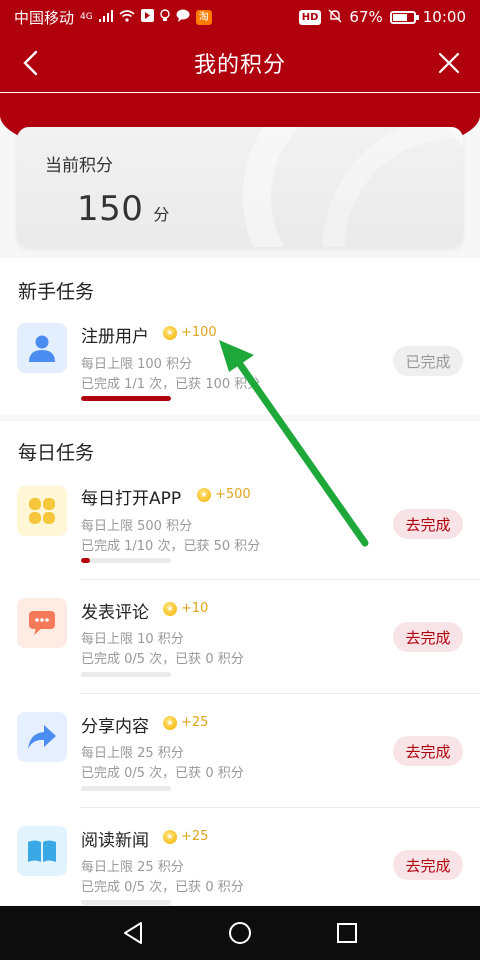  Describe the element at coordinates (42, 511) in the screenshot. I see `grid-flower-icon` at that location.